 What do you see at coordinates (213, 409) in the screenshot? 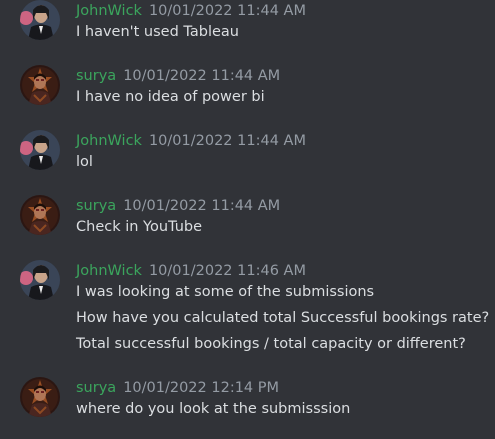
I see `message-text: where do you look at the submisssion` at bounding box center [213, 409].